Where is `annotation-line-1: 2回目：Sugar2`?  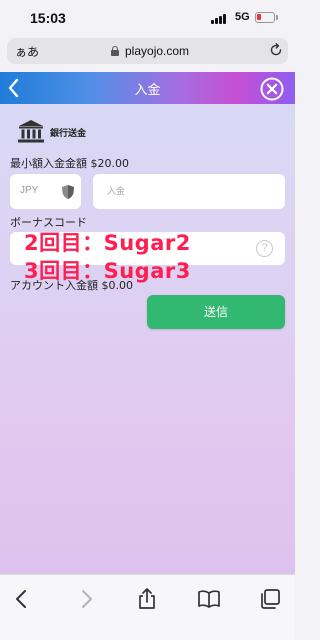 annotation-line-1: 2回目：Sugar2 is located at coordinates (107, 243).